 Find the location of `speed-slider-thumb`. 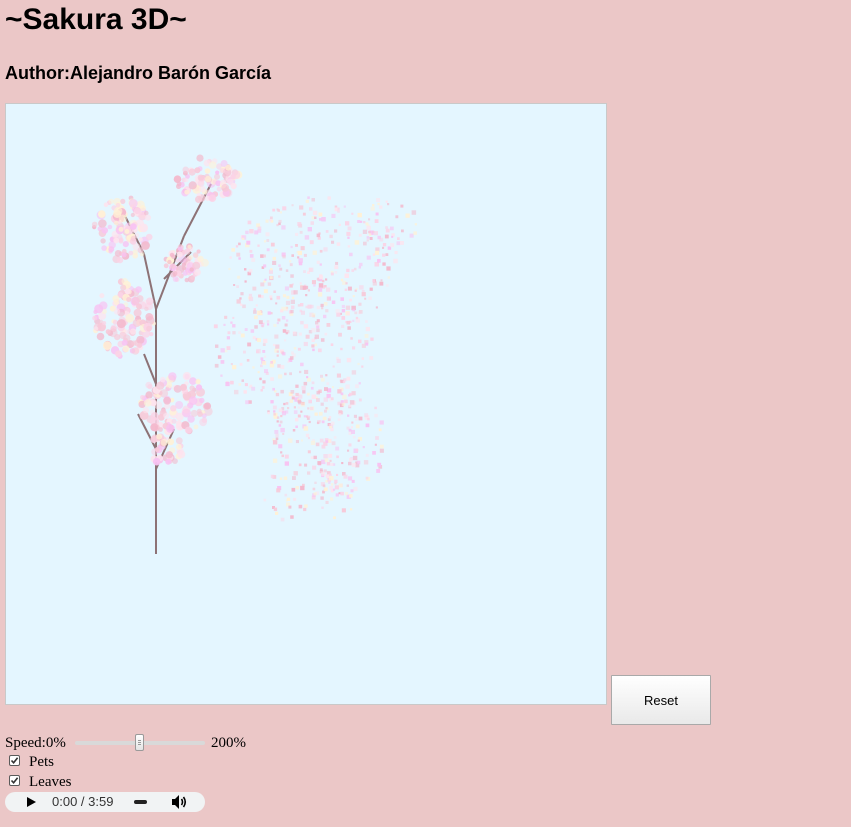

speed-slider-thumb is located at coordinates (139, 742).